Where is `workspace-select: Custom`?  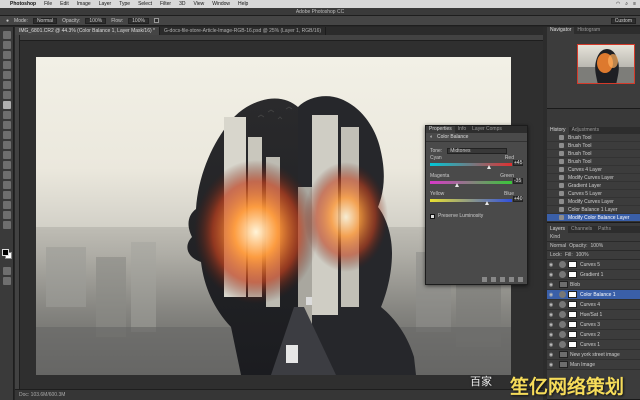 workspace-select: Custom is located at coordinates (623, 20).